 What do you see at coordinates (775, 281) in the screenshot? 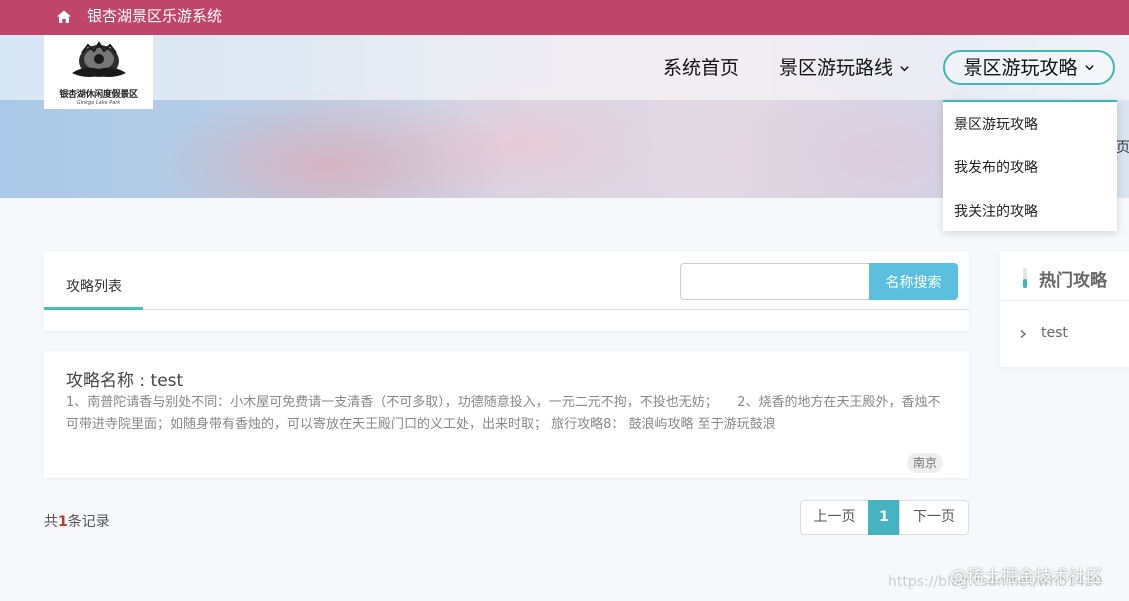
I see `search-input` at bounding box center [775, 281].